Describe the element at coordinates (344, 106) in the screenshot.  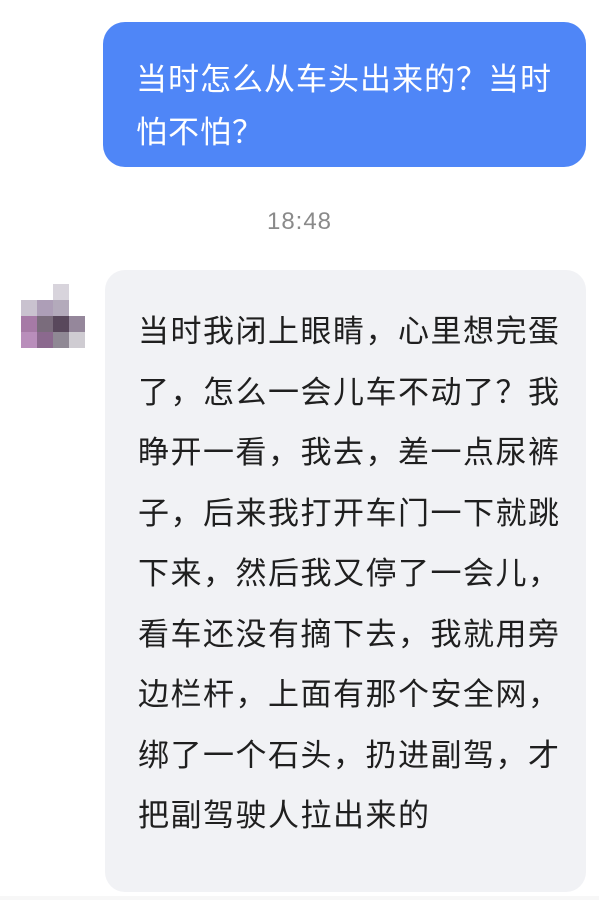
I see `outgoing-message-text: 当时怎么从车头出来的？当时怕不怕？` at that location.